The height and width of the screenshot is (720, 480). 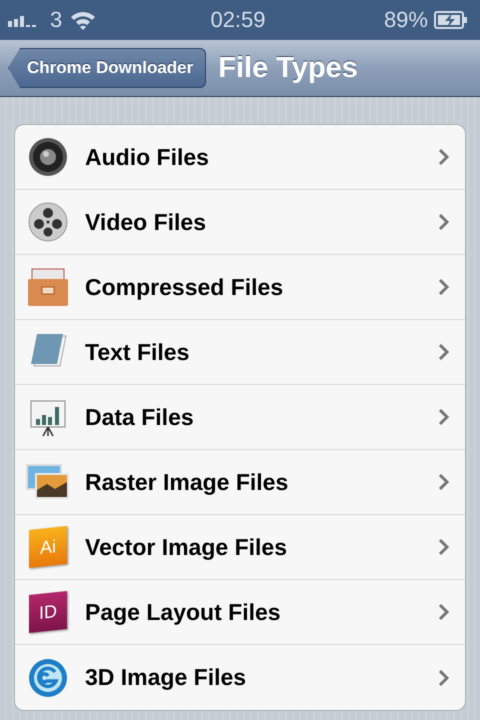 What do you see at coordinates (240, 417) in the screenshot?
I see `file-type-row: Data Files` at bounding box center [240, 417].